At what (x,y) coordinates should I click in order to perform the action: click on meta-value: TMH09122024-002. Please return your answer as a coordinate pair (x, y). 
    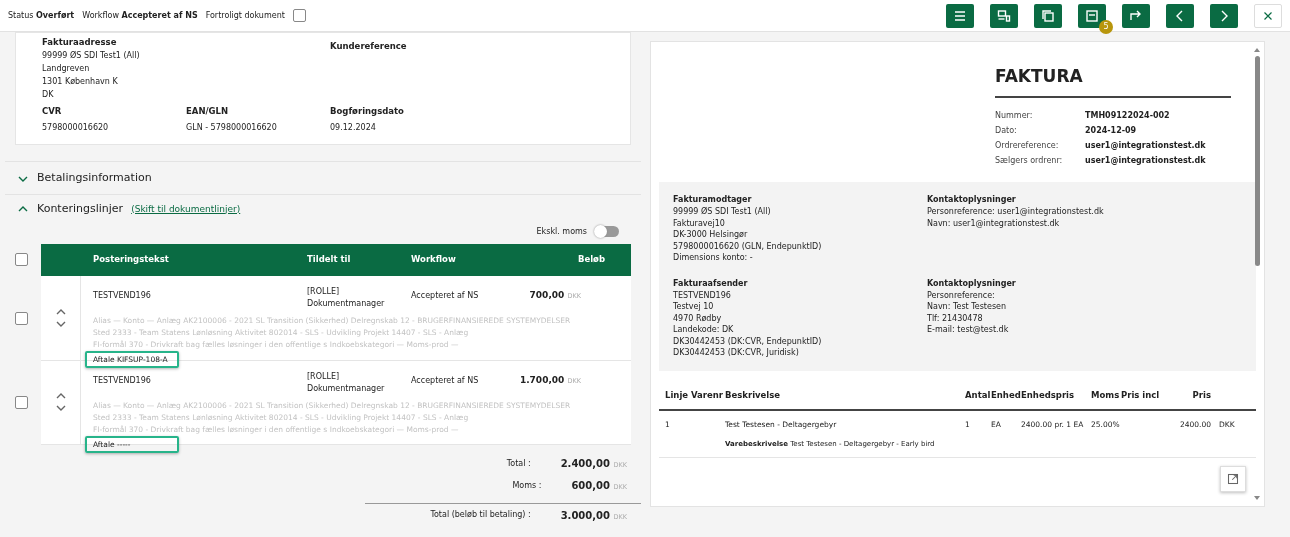
    Looking at the image, I should click on (1127, 115).